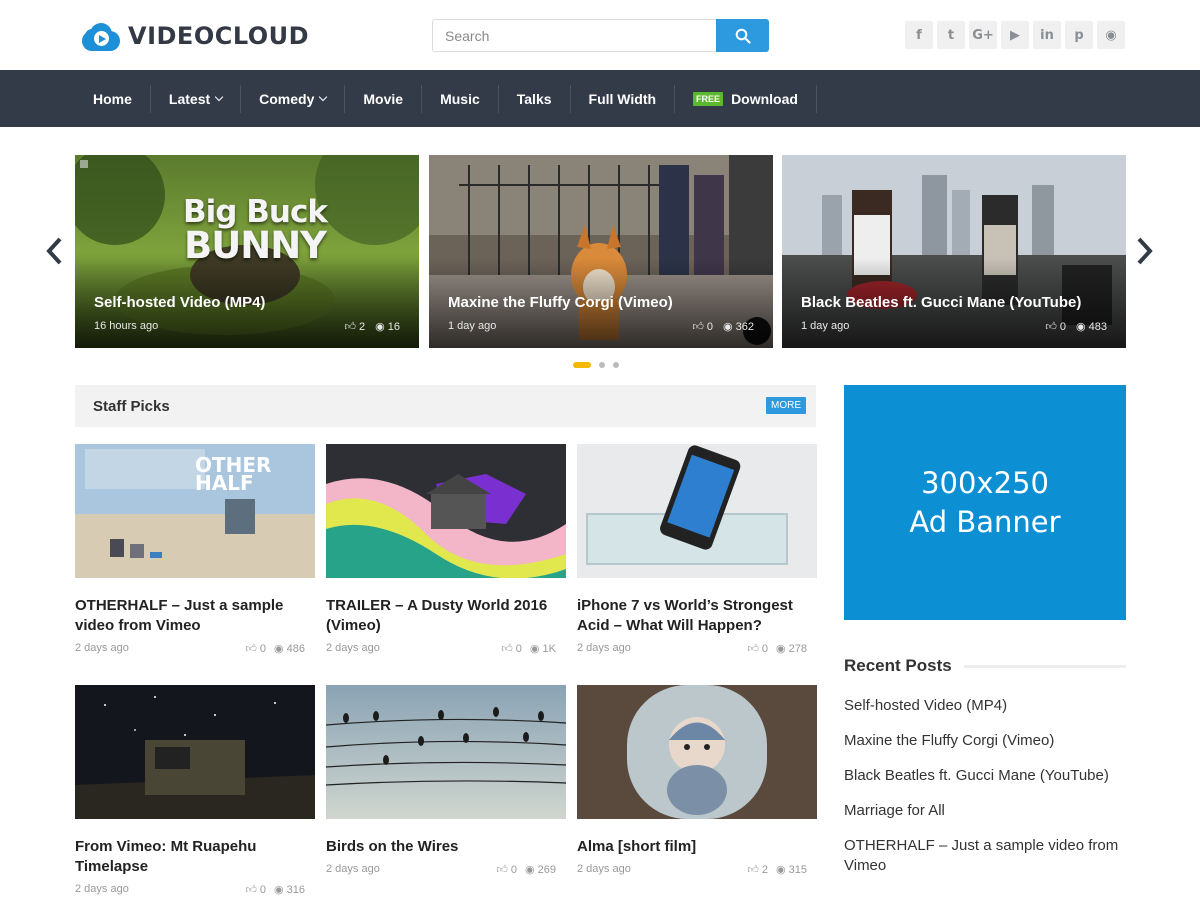  Describe the element at coordinates (190, 889) in the screenshot. I see `video-meta: 2 days ago 👍︎ 0 ◉ 316` at that location.